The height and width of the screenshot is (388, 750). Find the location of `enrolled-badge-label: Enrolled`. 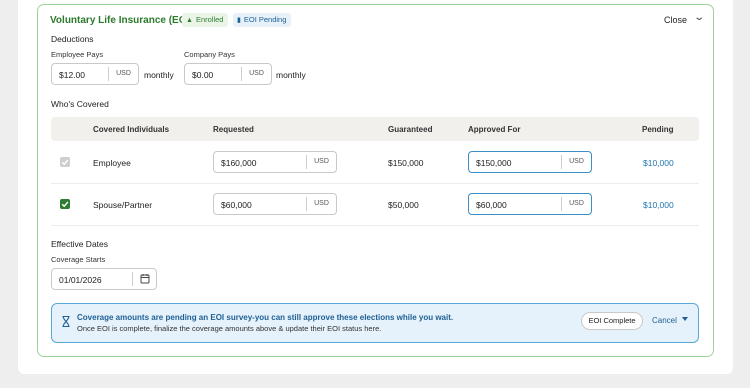

enrolled-badge-label: Enrolled is located at coordinates (209, 19).